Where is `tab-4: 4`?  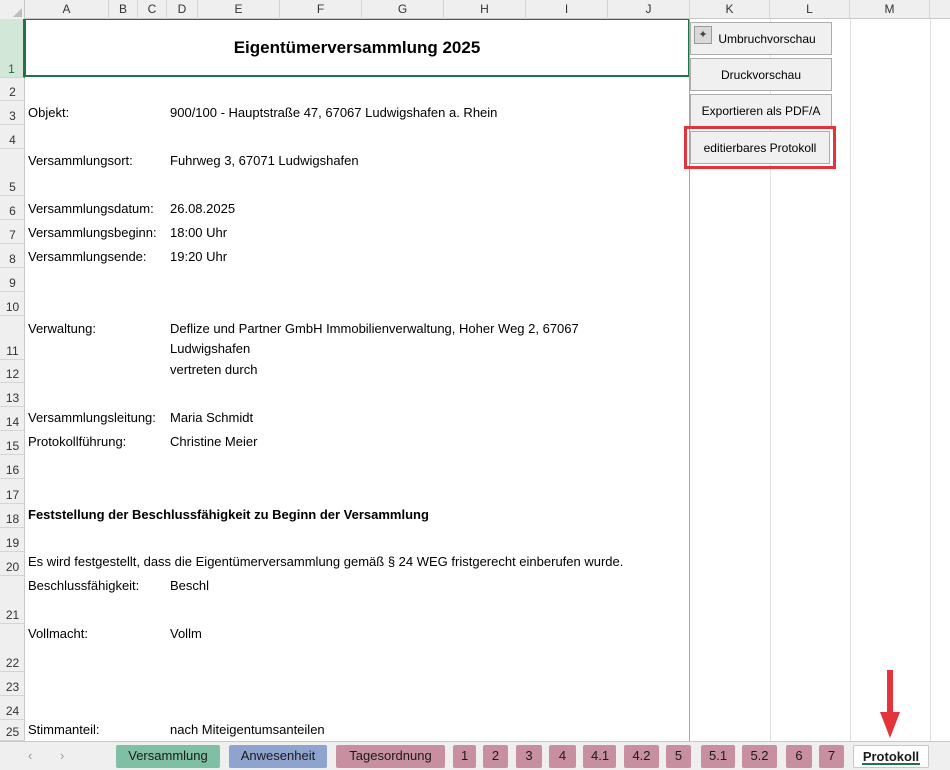
tab-4: 4 is located at coordinates (562, 756).